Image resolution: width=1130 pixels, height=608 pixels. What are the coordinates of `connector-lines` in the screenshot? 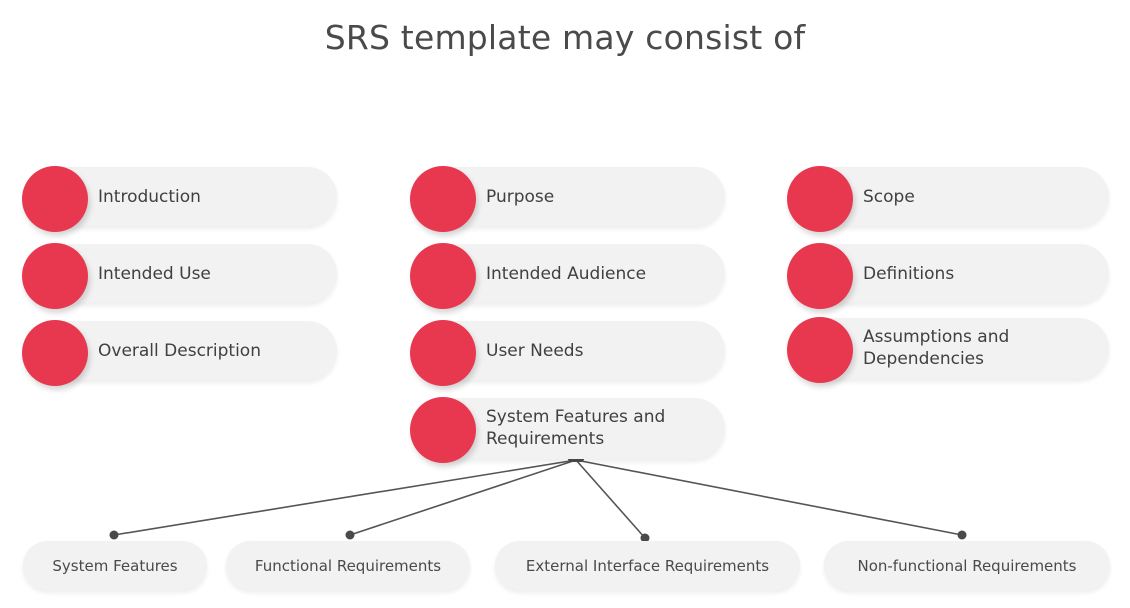 It's located at (538, 499).